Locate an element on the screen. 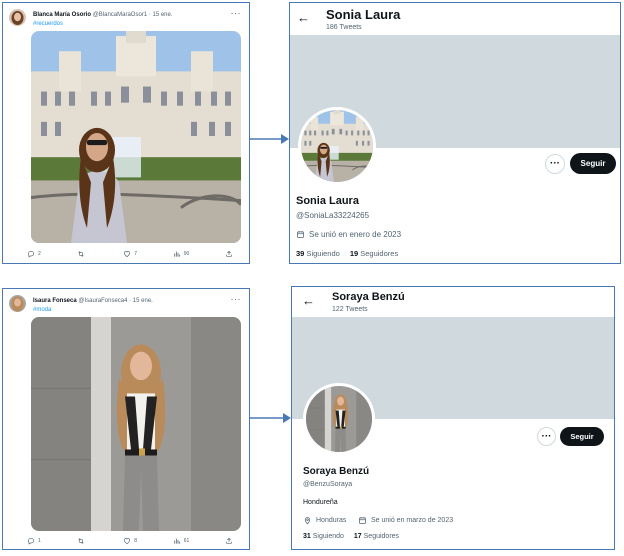 The image size is (624, 556). location-pin-icon is located at coordinates (307, 520).